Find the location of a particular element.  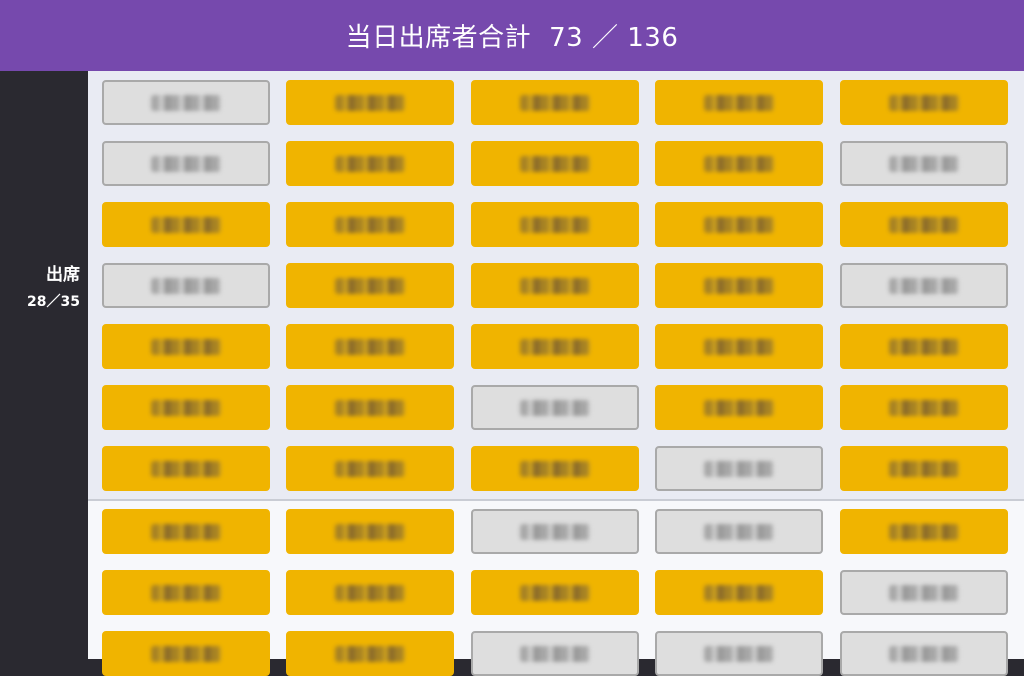

section-name: 出席 is located at coordinates (63, 275).